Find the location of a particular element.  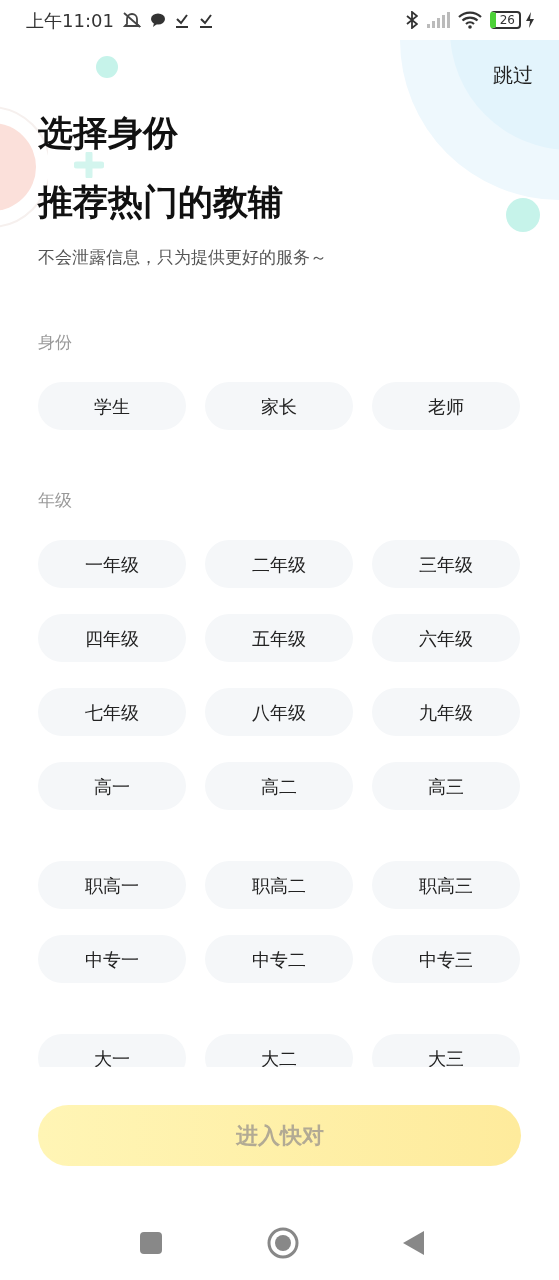

bell-muted-icon is located at coordinates (131, 20).